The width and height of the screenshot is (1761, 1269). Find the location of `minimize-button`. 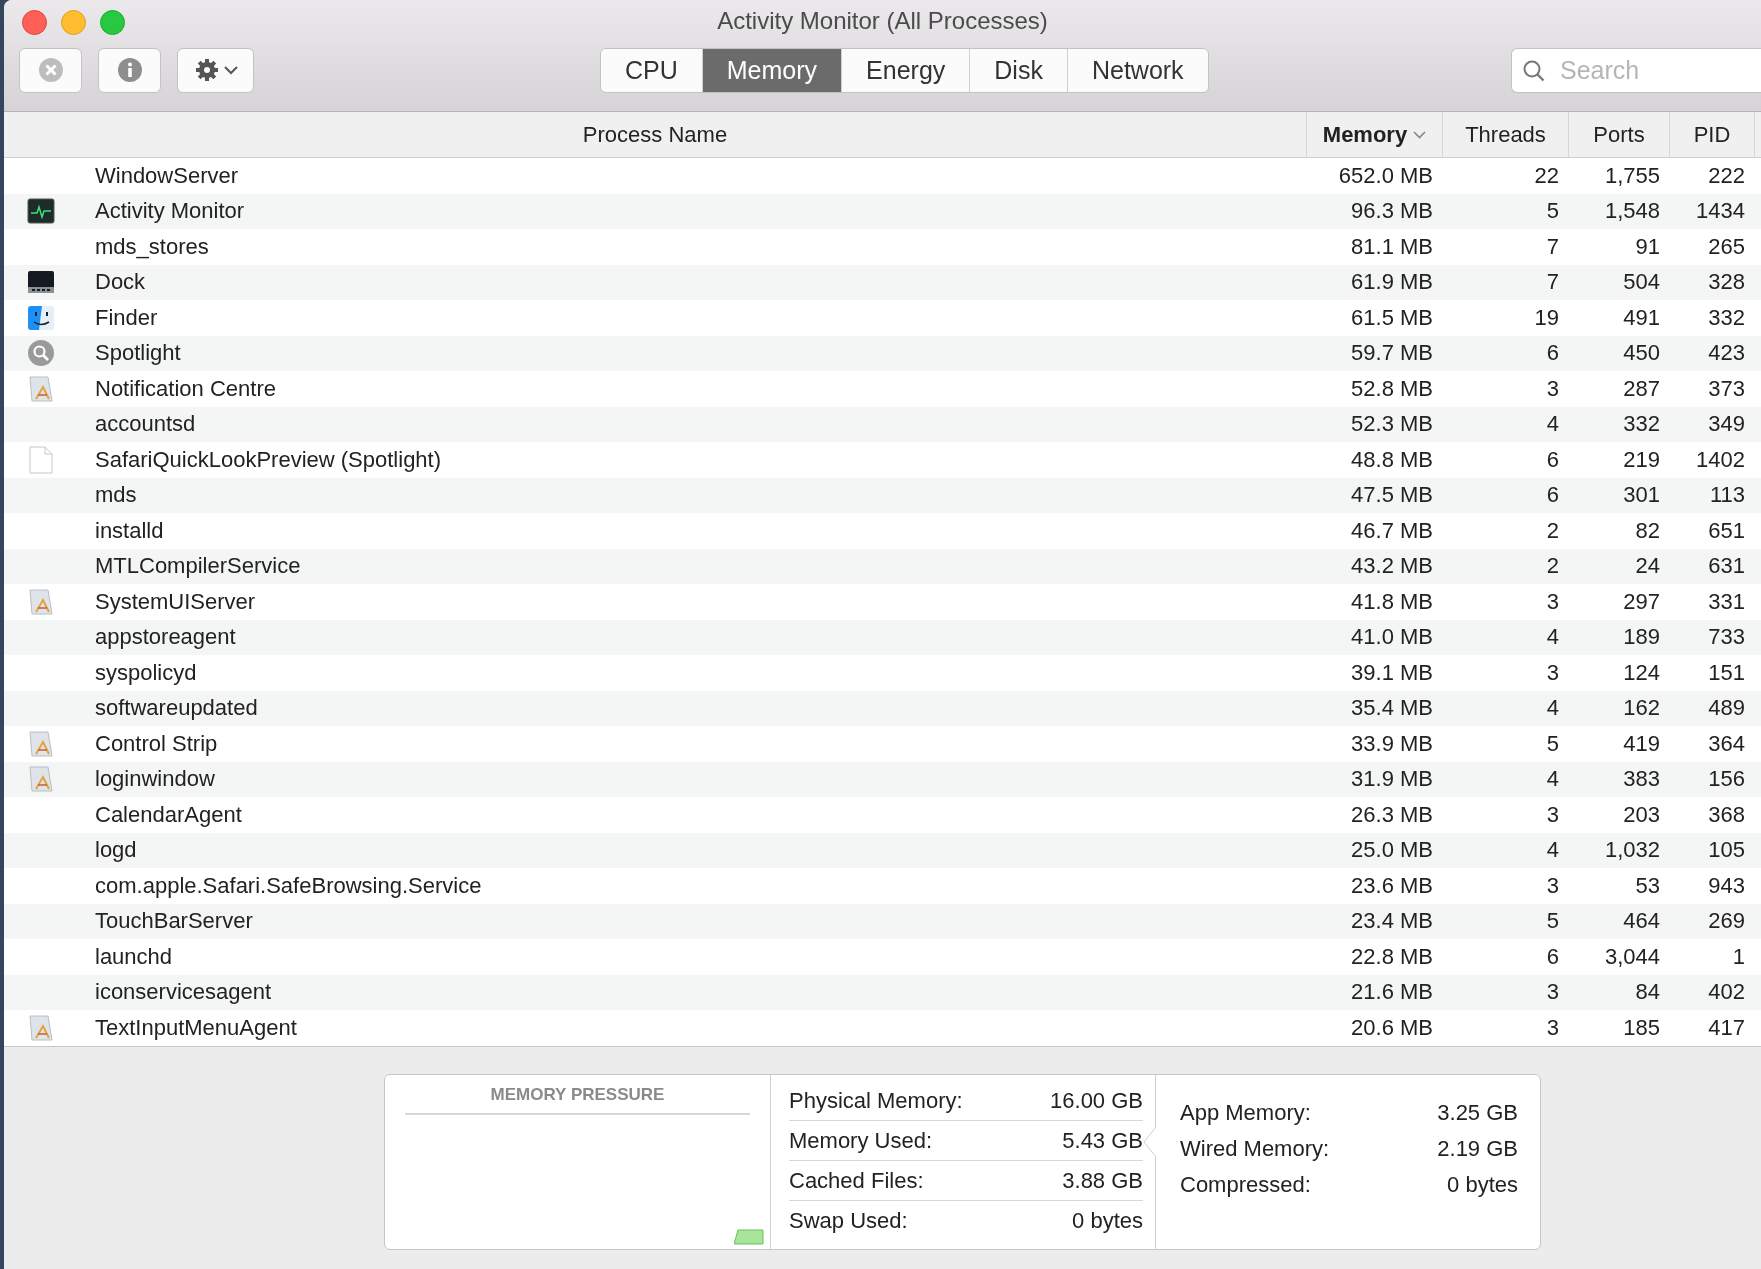

minimize-button is located at coordinates (73, 22).